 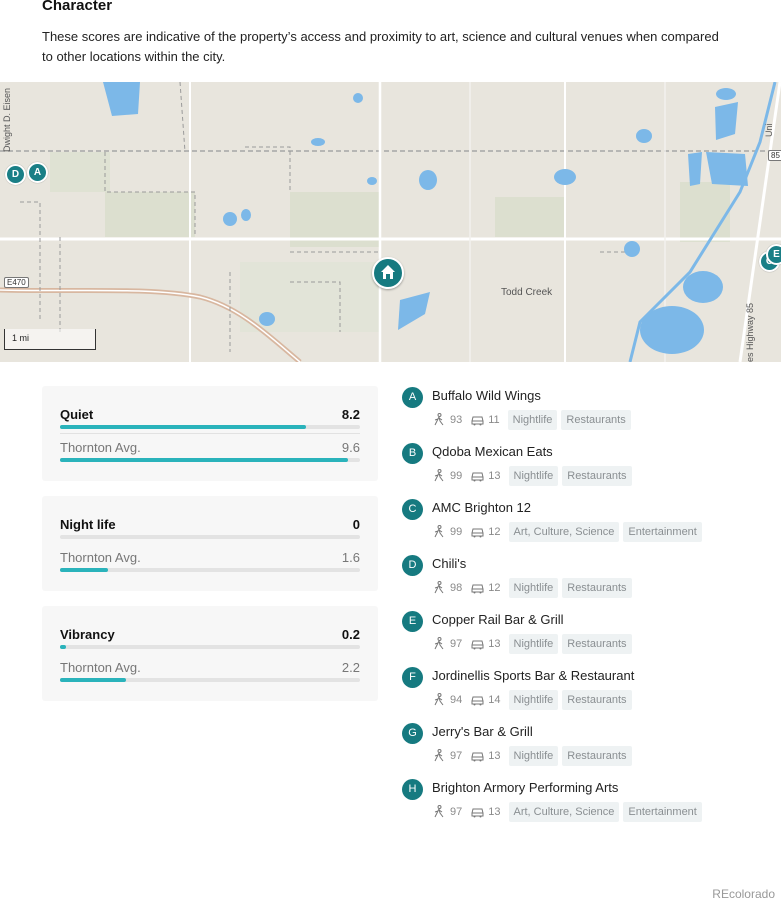 I want to click on map-scale-label: 1 mi, so click(x=21, y=338).